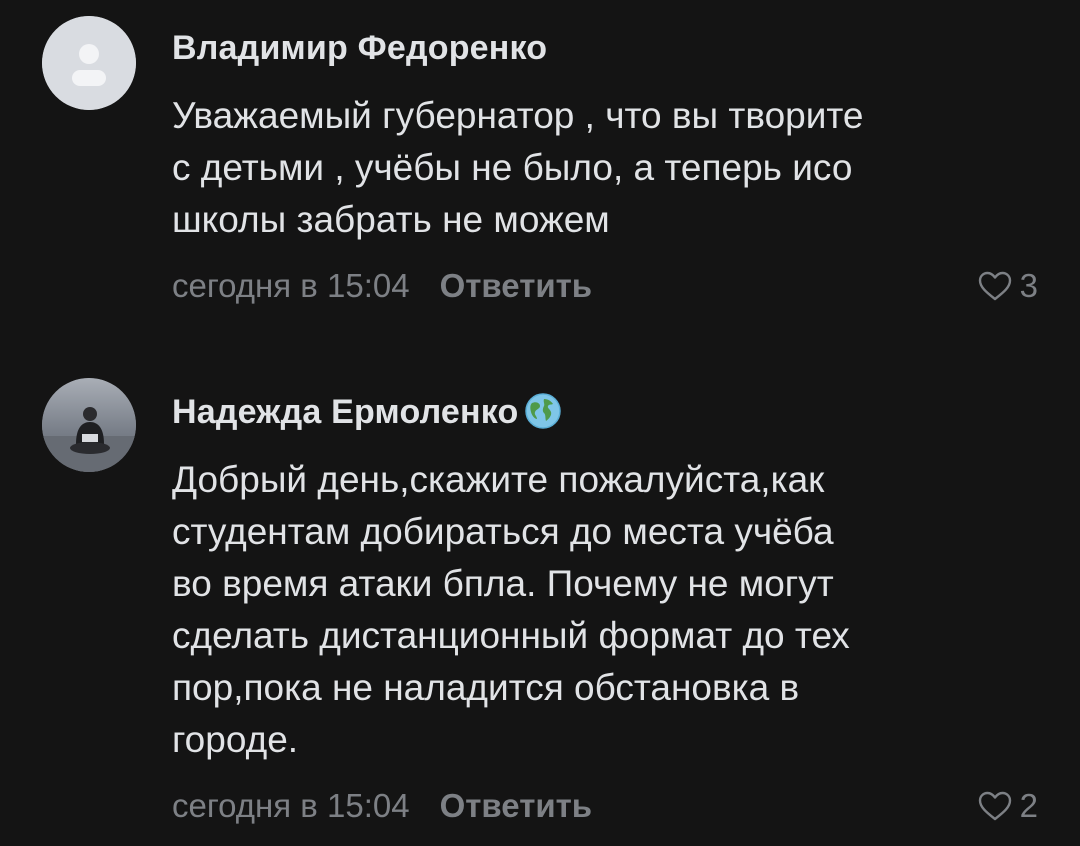  I want to click on comment-author-name: Надежда Ермоленко, so click(345, 412).